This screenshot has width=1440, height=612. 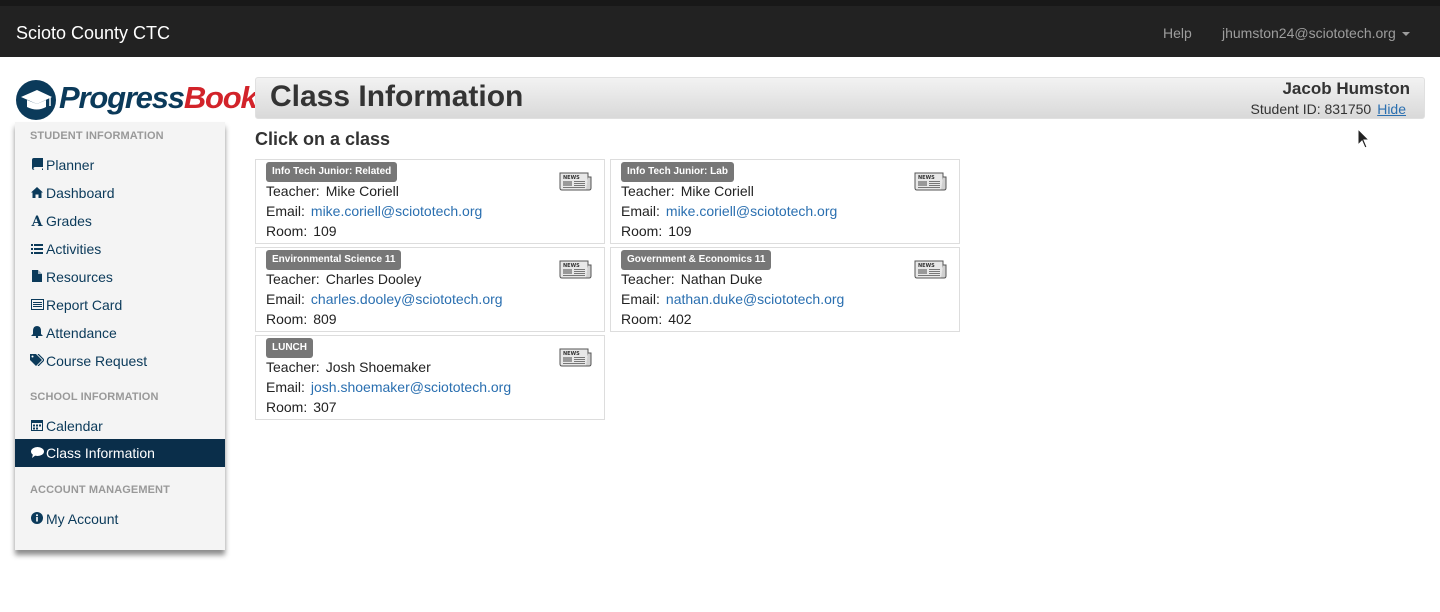 What do you see at coordinates (74, 249) in the screenshot?
I see `sidebar-item-label: Activities` at bounding box center [74, 249].